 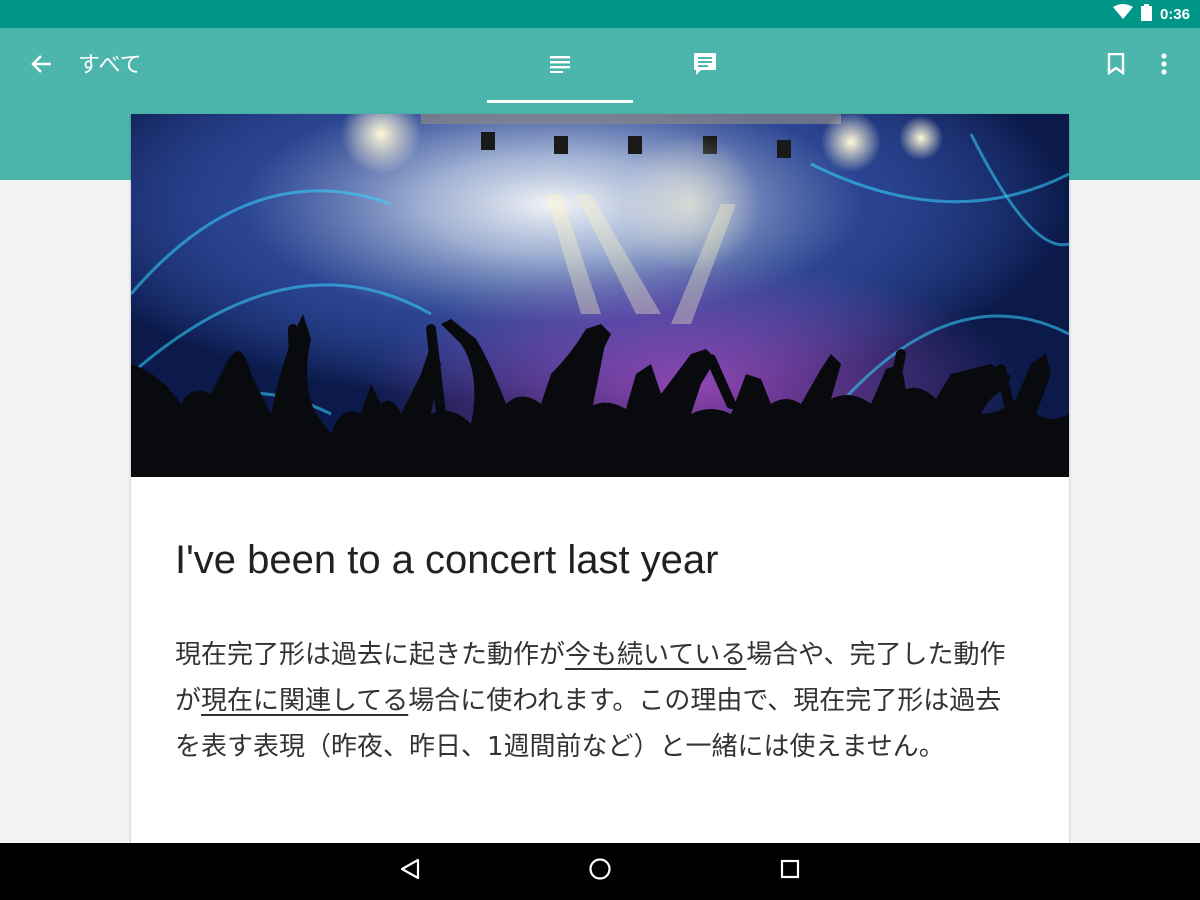 I want to click on body-text-1: 現在完了形は過去に起きた動作が, so click(x=370, y=655).